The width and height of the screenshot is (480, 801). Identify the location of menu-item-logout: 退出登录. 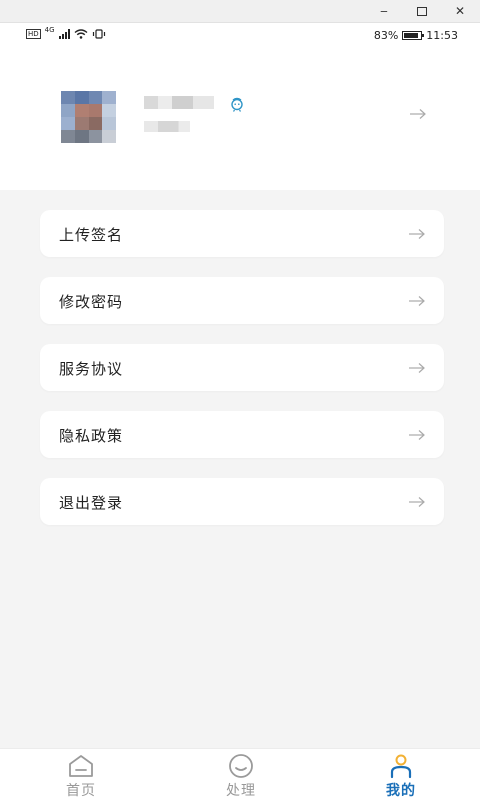
(242, 501).